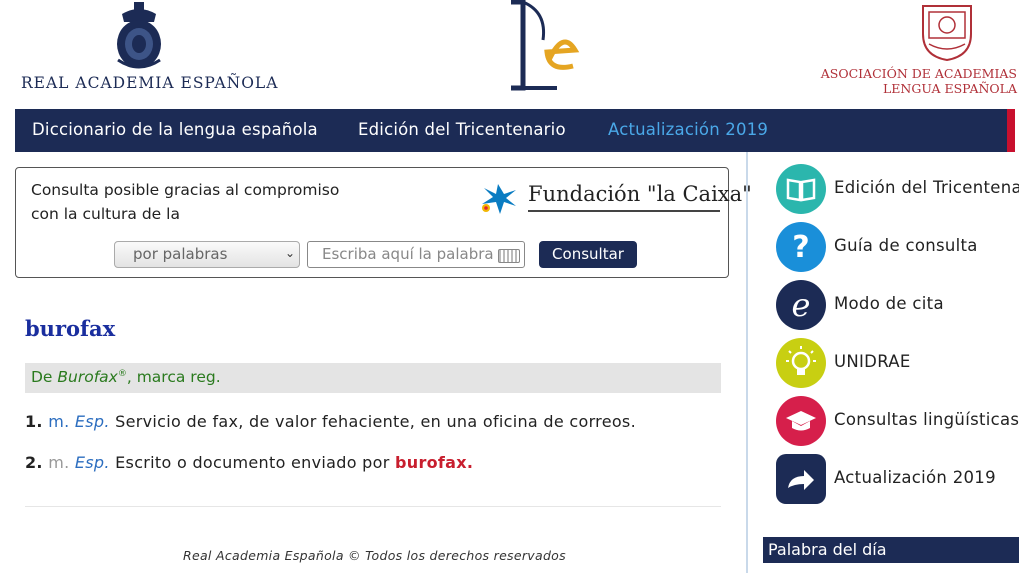 The image size is (1019, 573). I want to click on sidebar-item-label: Modo de cita, so click(889, 303).